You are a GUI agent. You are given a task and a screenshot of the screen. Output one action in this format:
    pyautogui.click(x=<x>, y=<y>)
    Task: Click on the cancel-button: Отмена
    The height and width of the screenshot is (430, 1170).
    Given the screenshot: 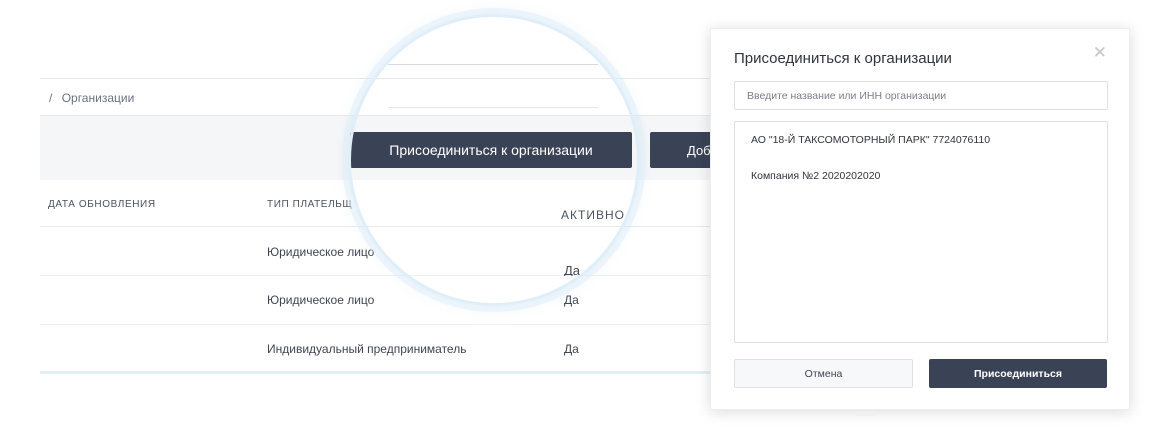 What is the action you would take?
    pyautogui.click(x=823, y=373)
    